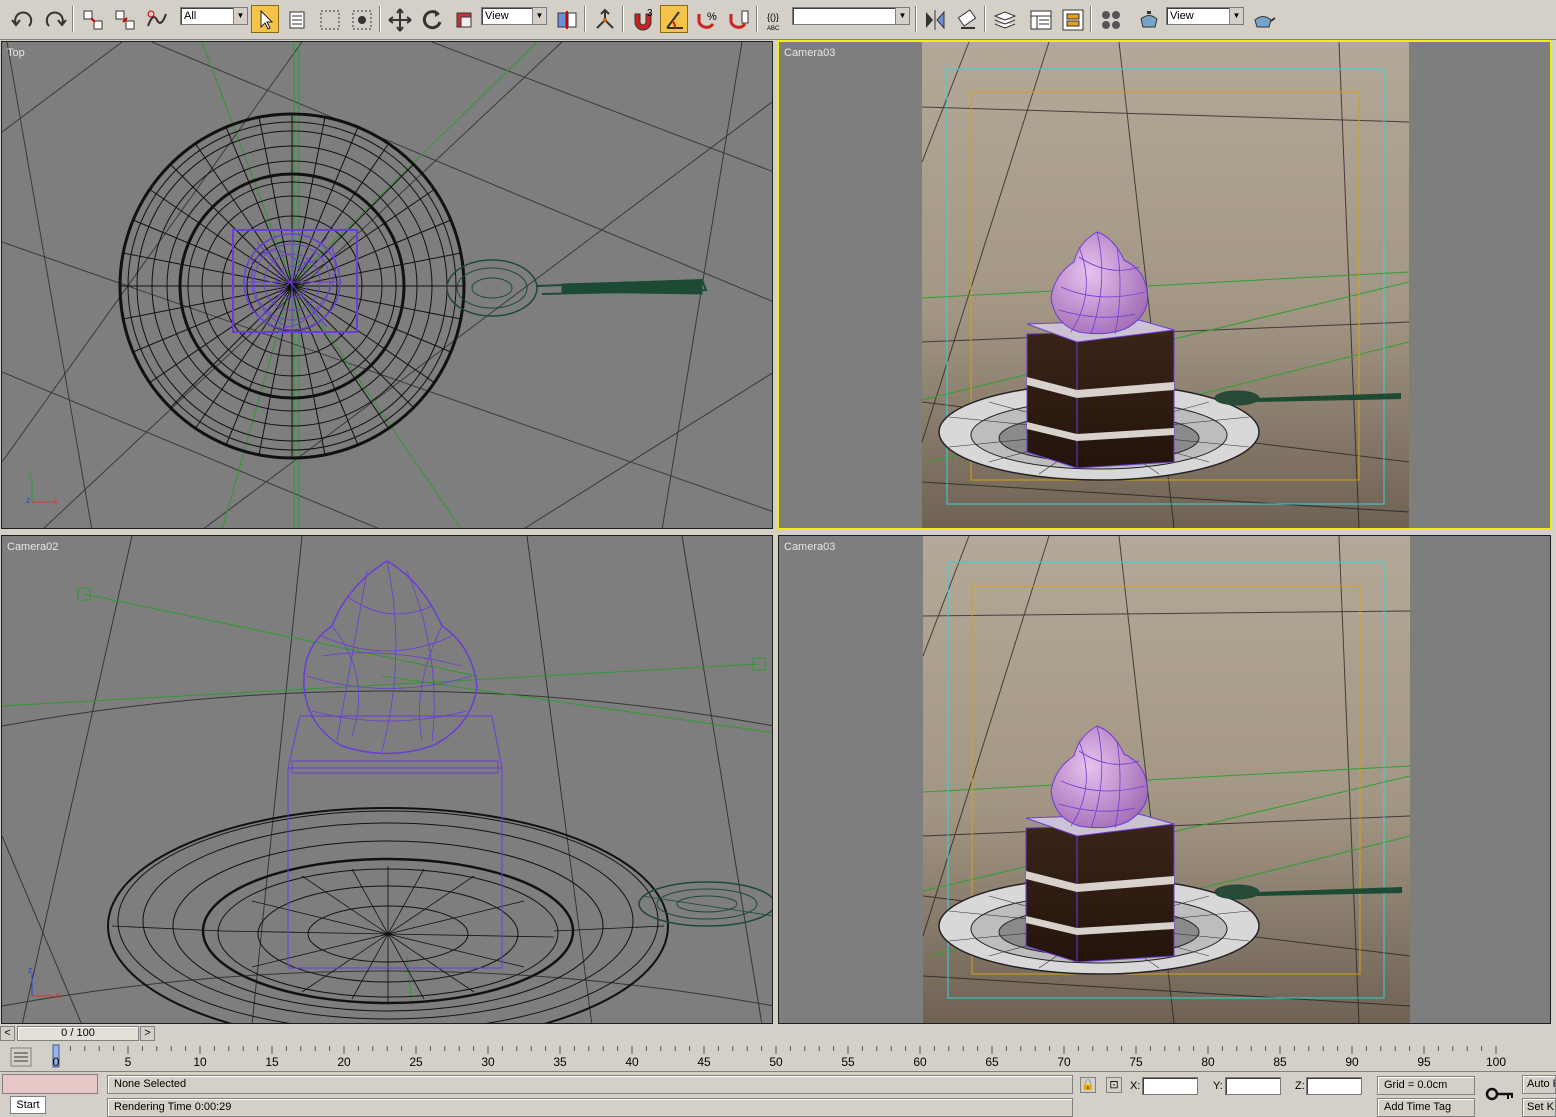 The image size is (1556, 1117). I want to click on undo-icon, so click(22, 19).